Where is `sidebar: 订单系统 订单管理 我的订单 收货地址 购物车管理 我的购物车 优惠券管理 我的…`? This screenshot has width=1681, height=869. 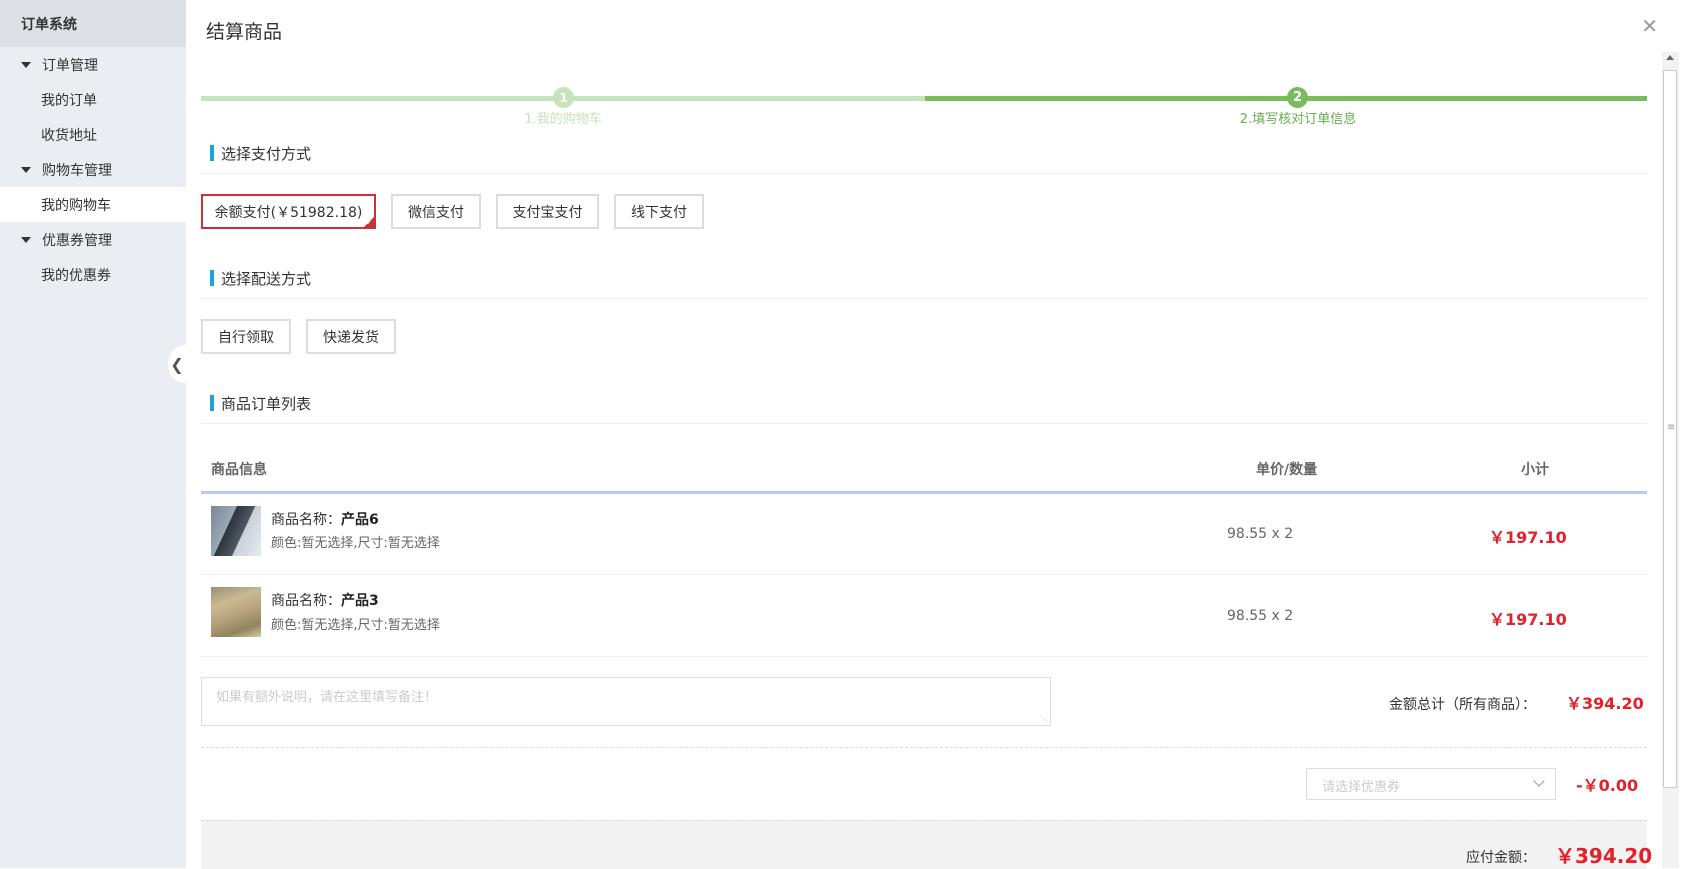
sidebar: 订单系统 订单管理 我的订单 收货地址 购物车管理 我的购物车 优惠券管理 我的… is located at coordinates (93, 434).